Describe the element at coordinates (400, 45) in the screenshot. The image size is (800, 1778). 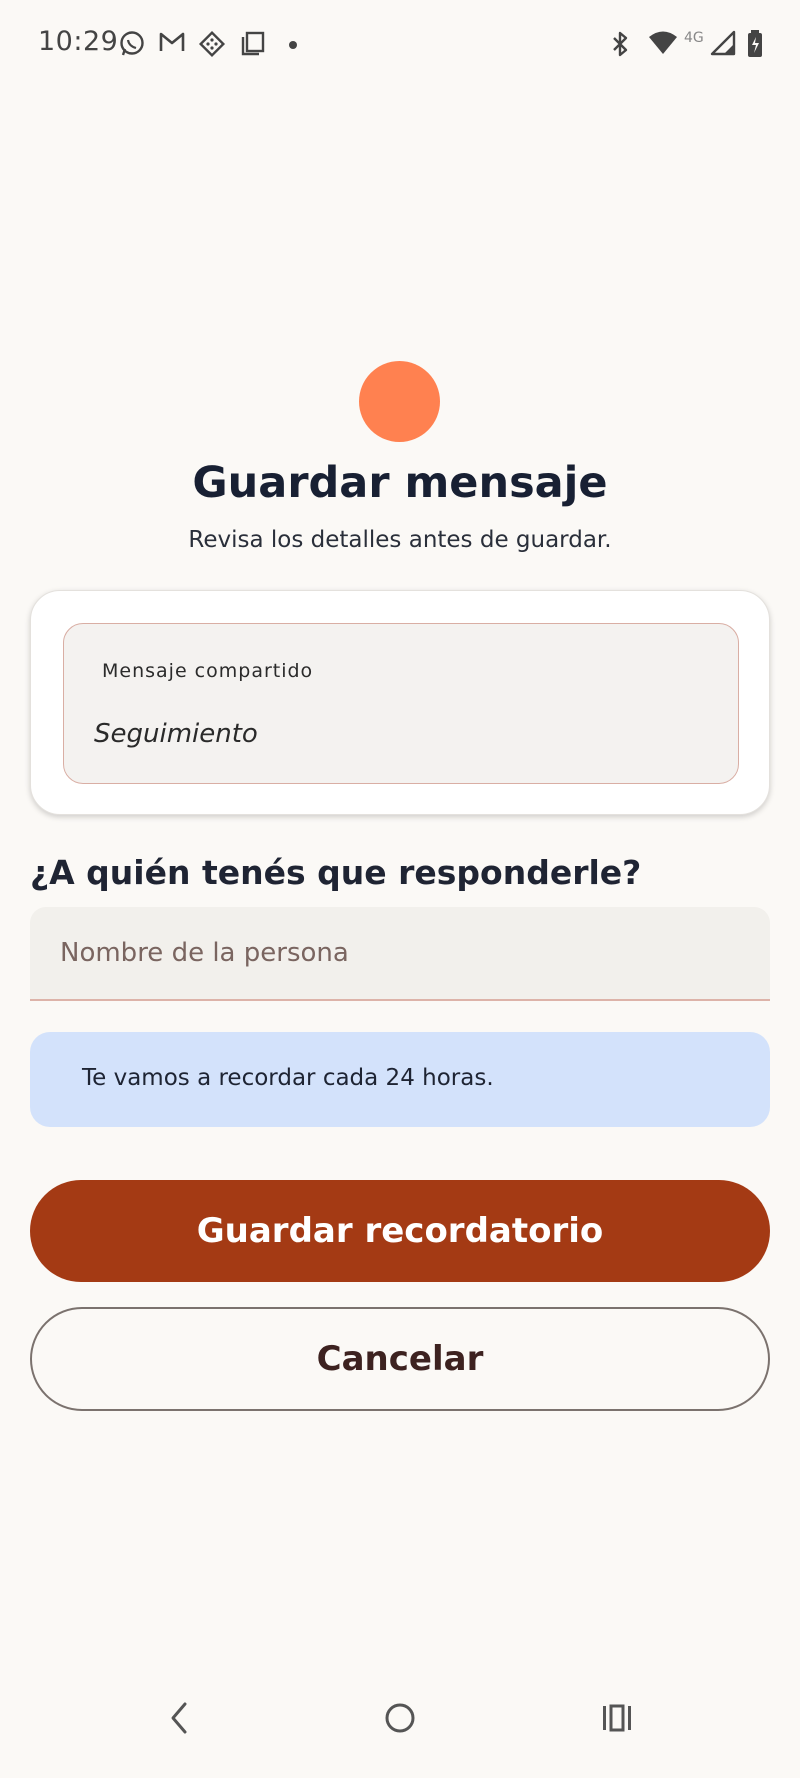
I see `status-bar: 10:29 4G` at that location.